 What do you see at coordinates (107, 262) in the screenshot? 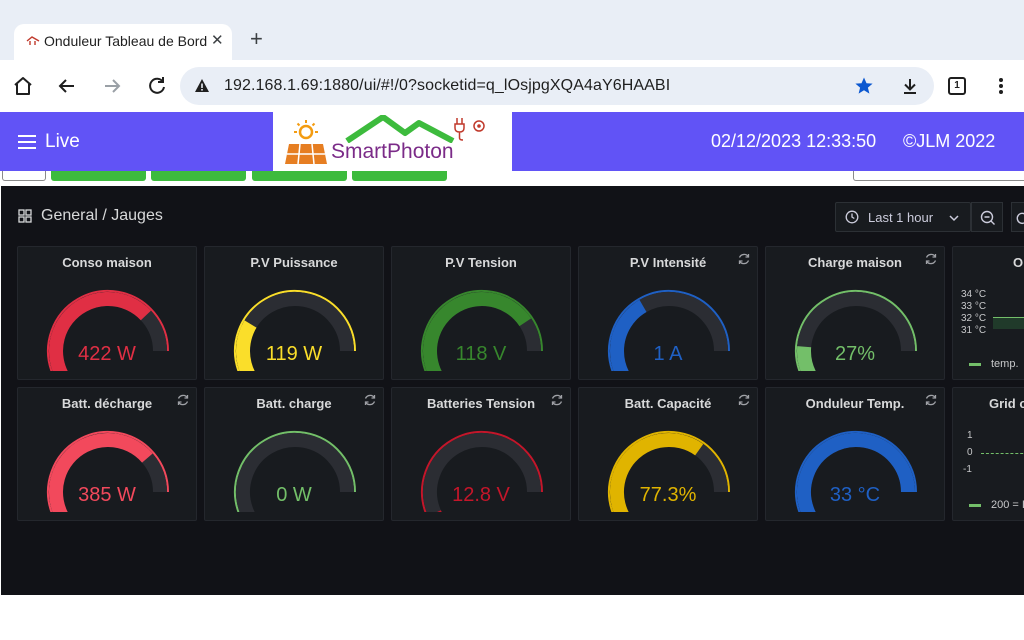
I see `panel-title: Conso maison` at bounding box center [107, 262].